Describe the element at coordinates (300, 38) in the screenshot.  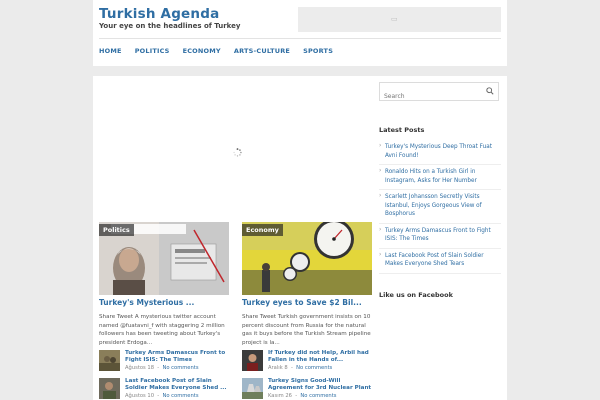
I see `nav-divider` at that location.